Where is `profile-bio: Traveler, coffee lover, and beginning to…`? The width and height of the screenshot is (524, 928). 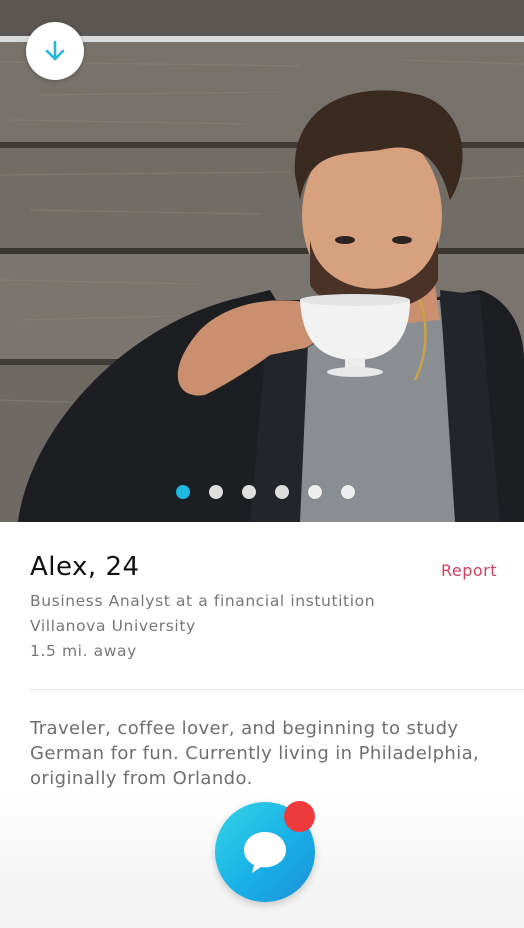
profile-bio: Traveler, coffee lover, and beginning to… is located at coordinates (255, 753).